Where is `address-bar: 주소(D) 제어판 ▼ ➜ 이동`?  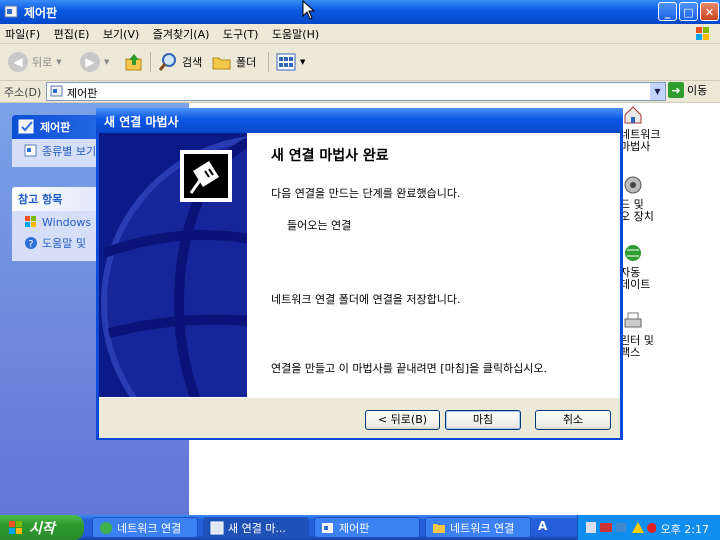 address-bar: 주소(D) 제어판 ▼ ➜ 이동 is located at coordinates (360, 92).